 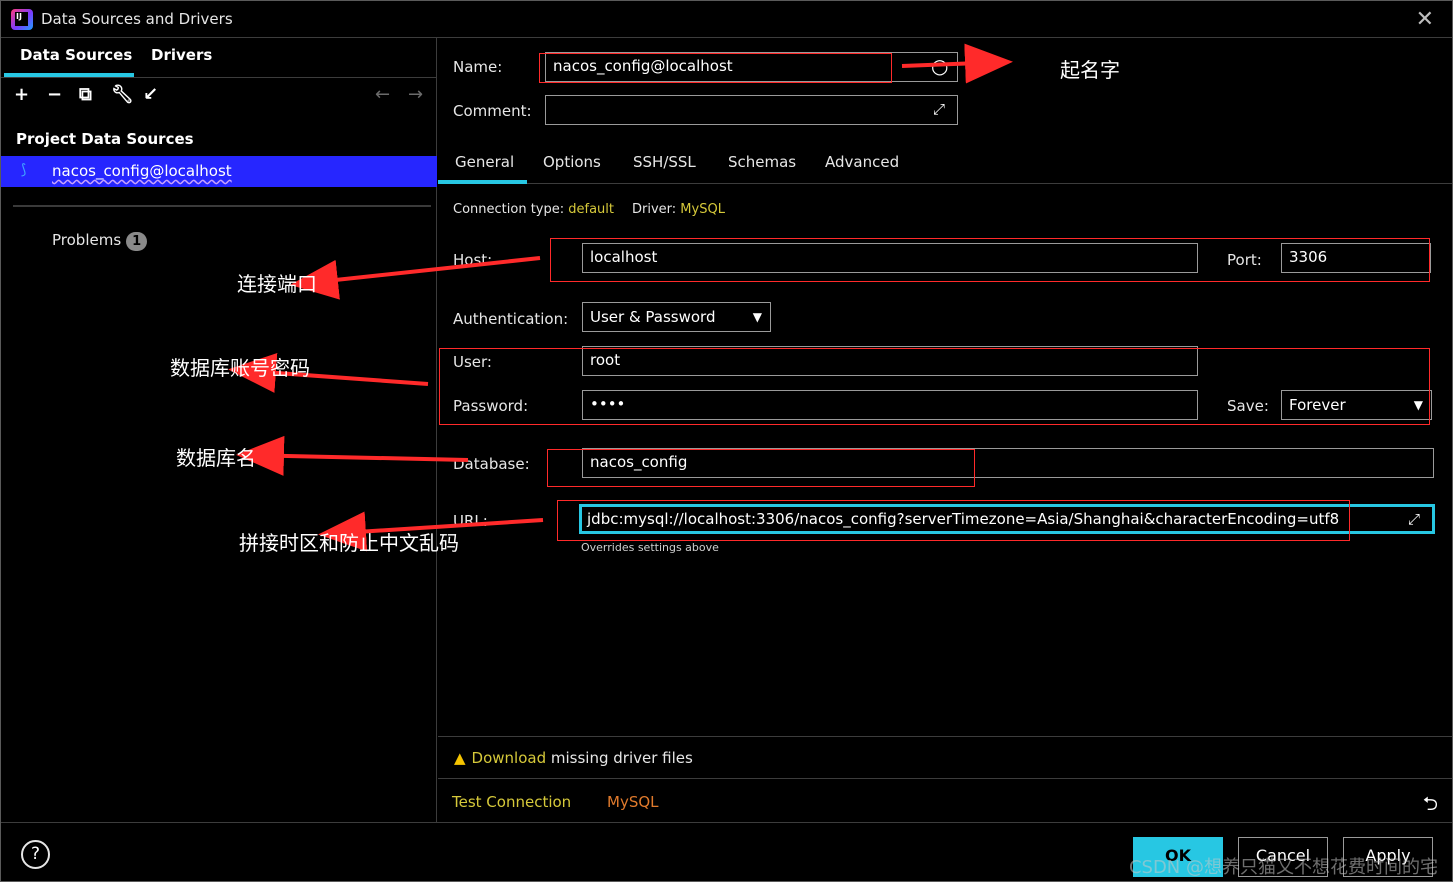 I want to click on settings-tabs: General Options SSH/SSL Schemas Advanced, so click(x=945, y=165).